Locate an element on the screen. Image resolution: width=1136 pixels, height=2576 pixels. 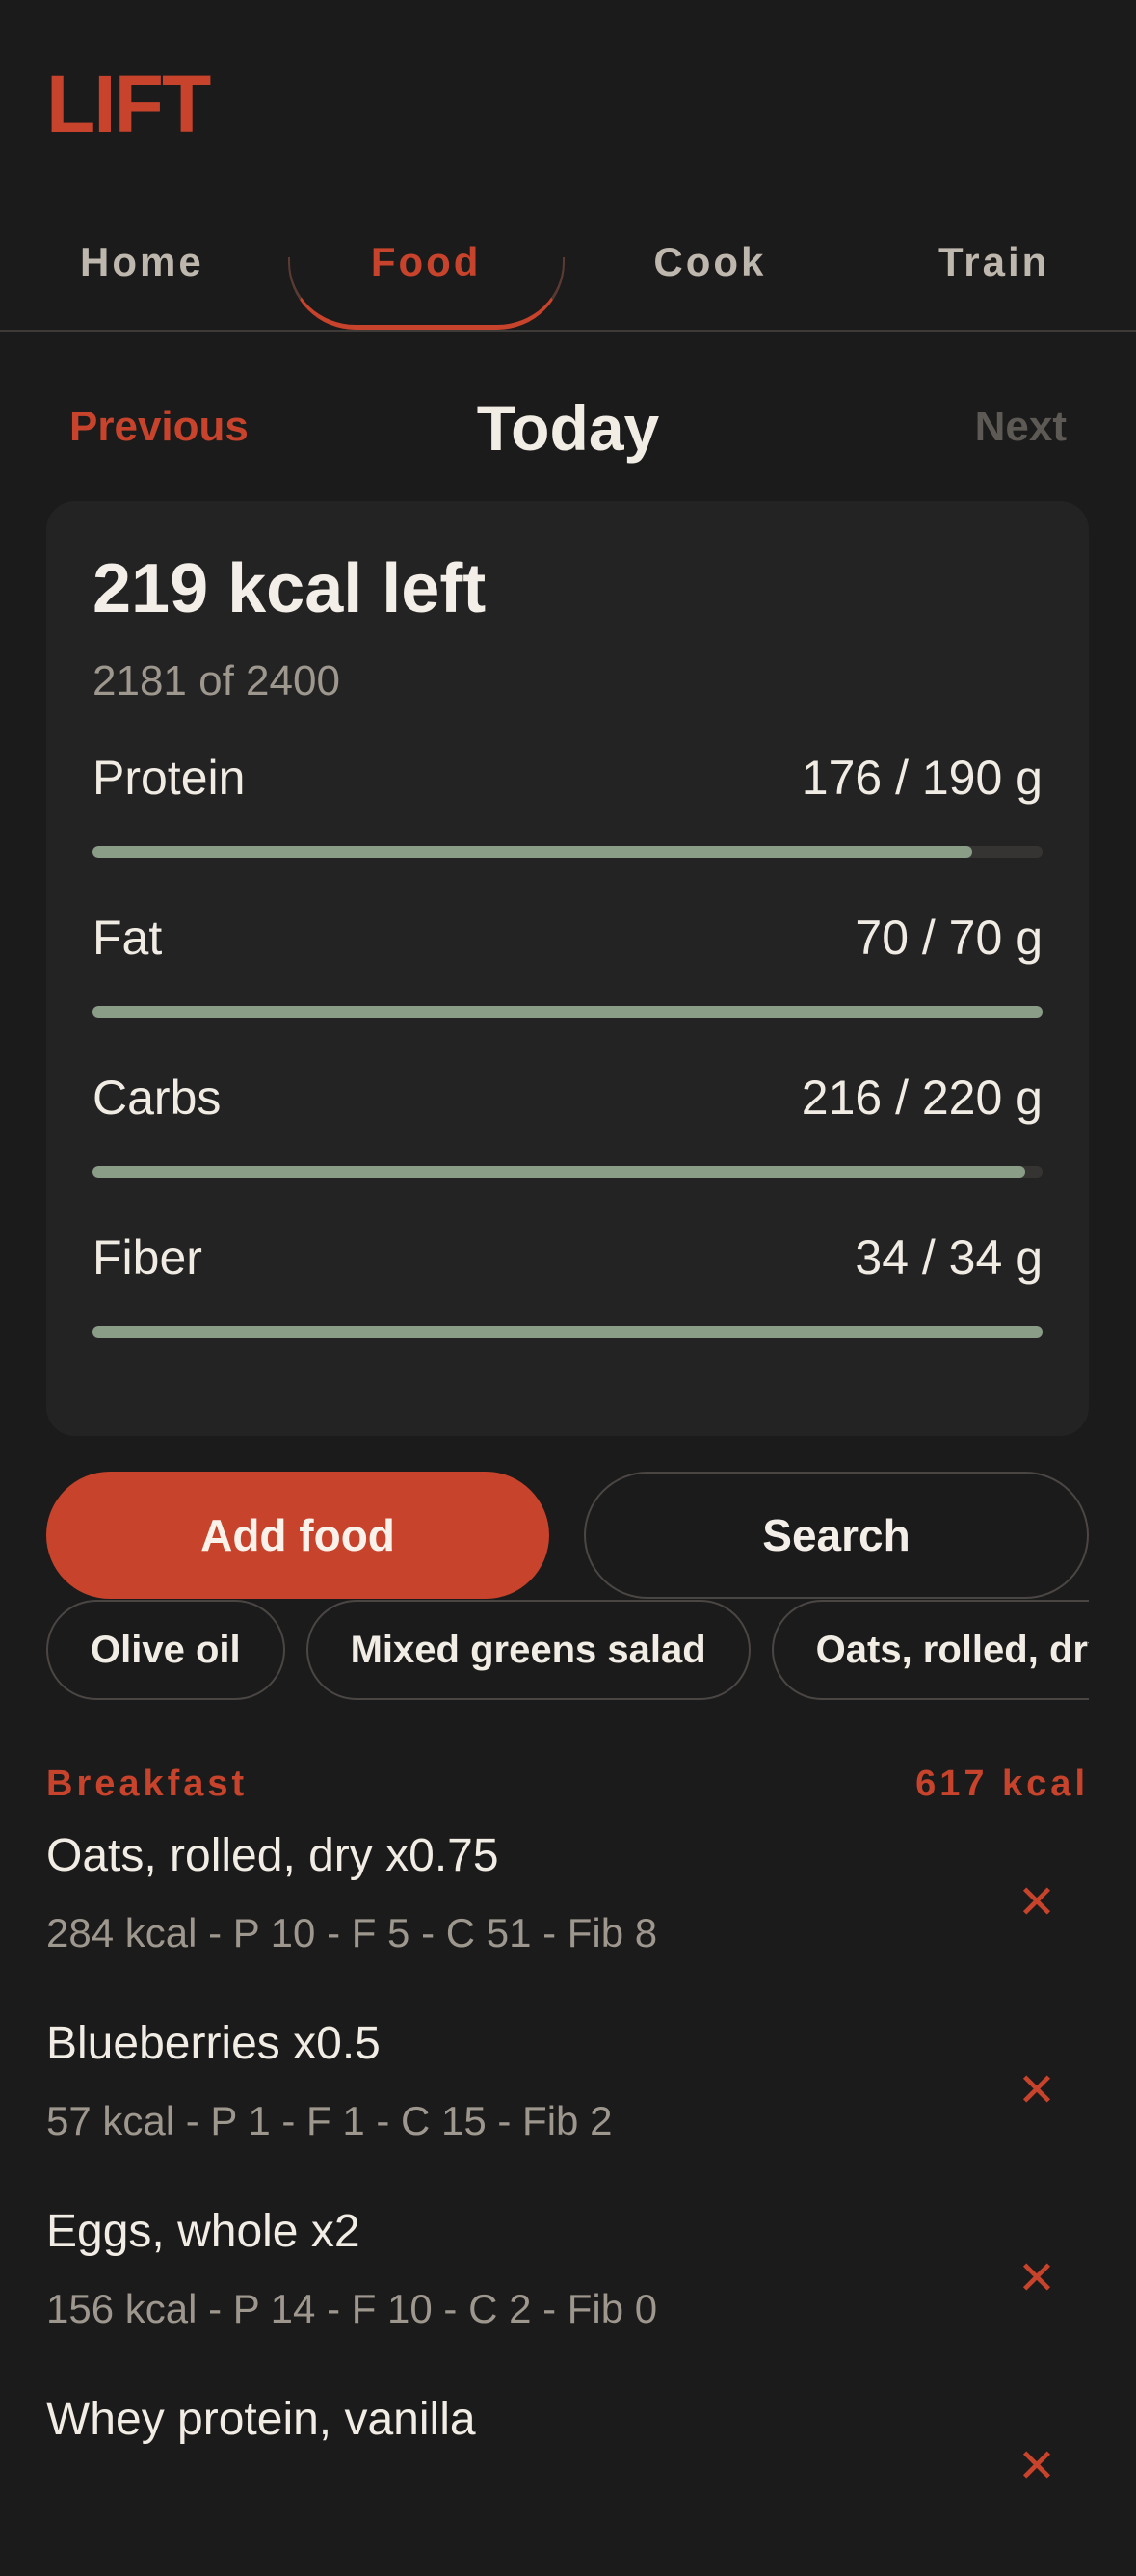
macro-fiber: Fiber 34 / 34 g is located at coordinates (567, 1297).